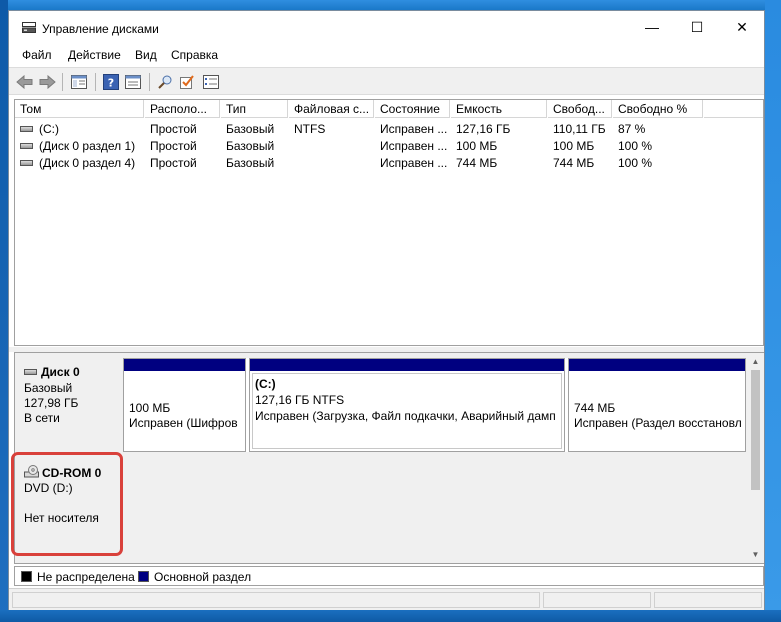  Describe the element at coordinates (477, 146) in the screenshot. I see `volume-capacity: 100 МБ` at that location.